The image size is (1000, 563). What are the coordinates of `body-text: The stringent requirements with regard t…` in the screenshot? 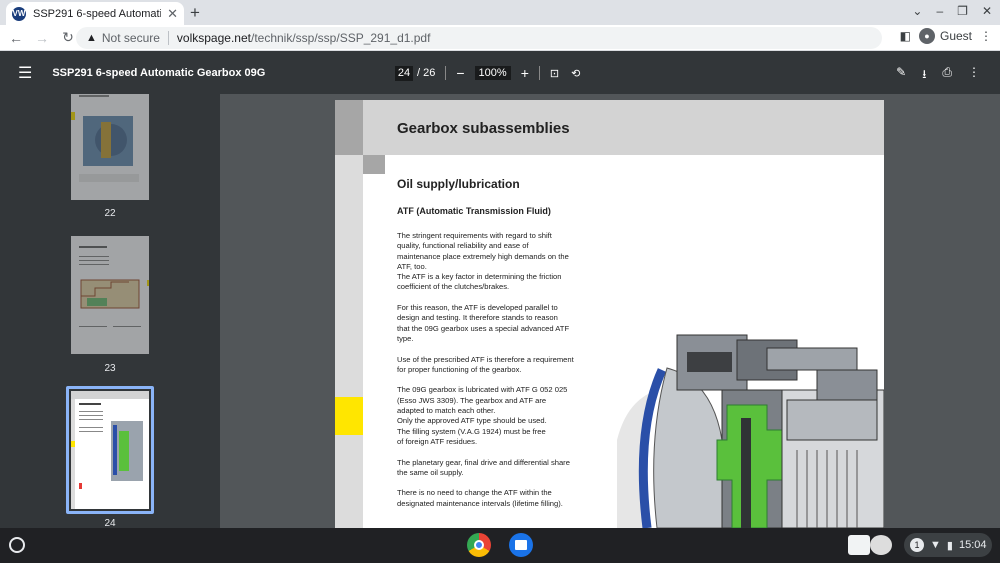 It's located at (504, 375).